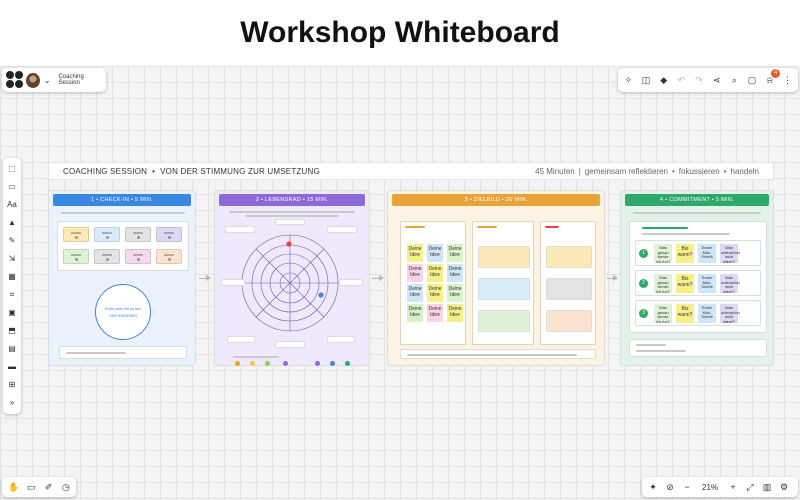 The height and width of the screenshot is (500, 800). I want to click on help-icon: ⚙, so click(784, 487).